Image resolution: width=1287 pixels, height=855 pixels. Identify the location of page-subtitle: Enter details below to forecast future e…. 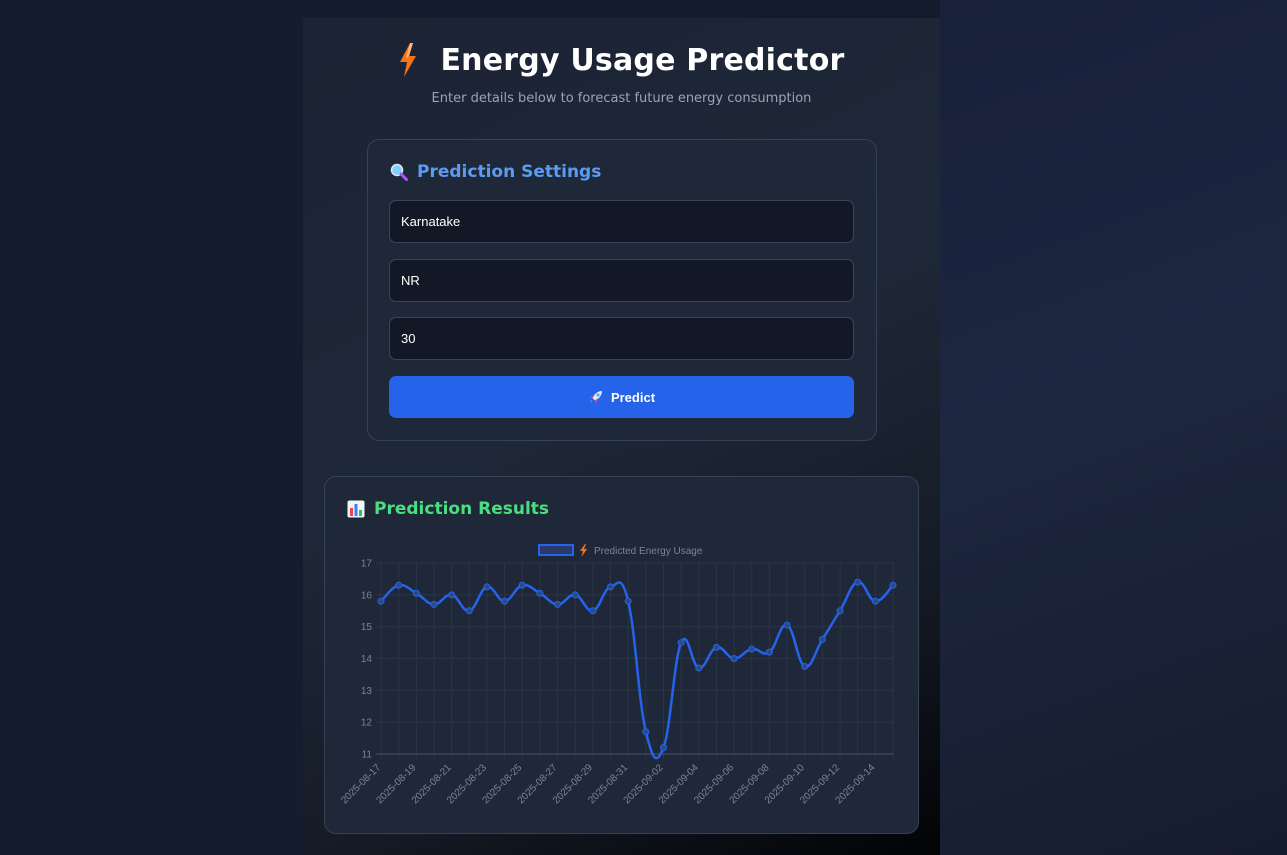
(621, 98).